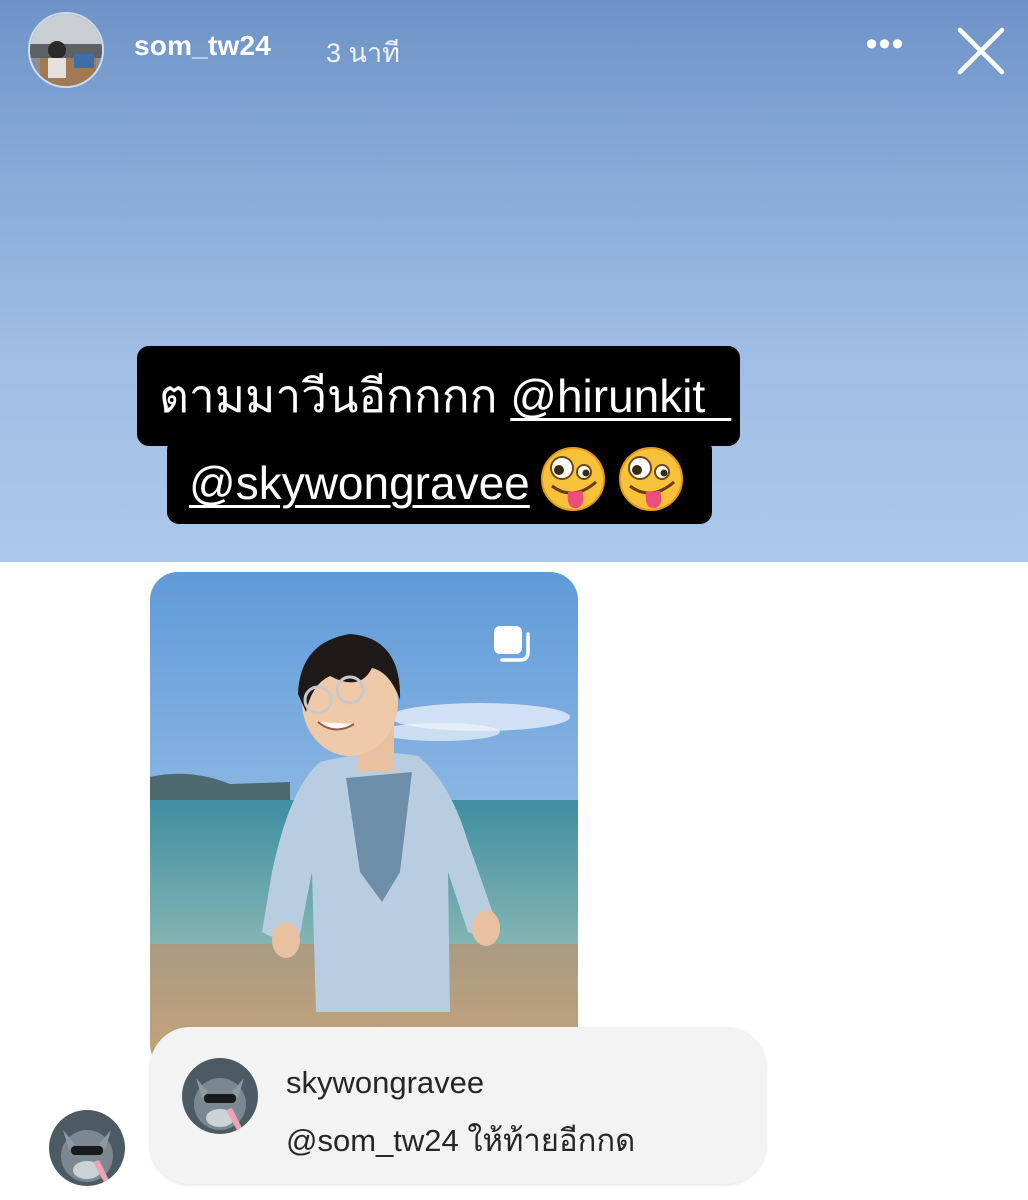 Image resolution: width=1028 pixels, height=1200 pixels. I want to click on carousel-icon, so click(512, 644).